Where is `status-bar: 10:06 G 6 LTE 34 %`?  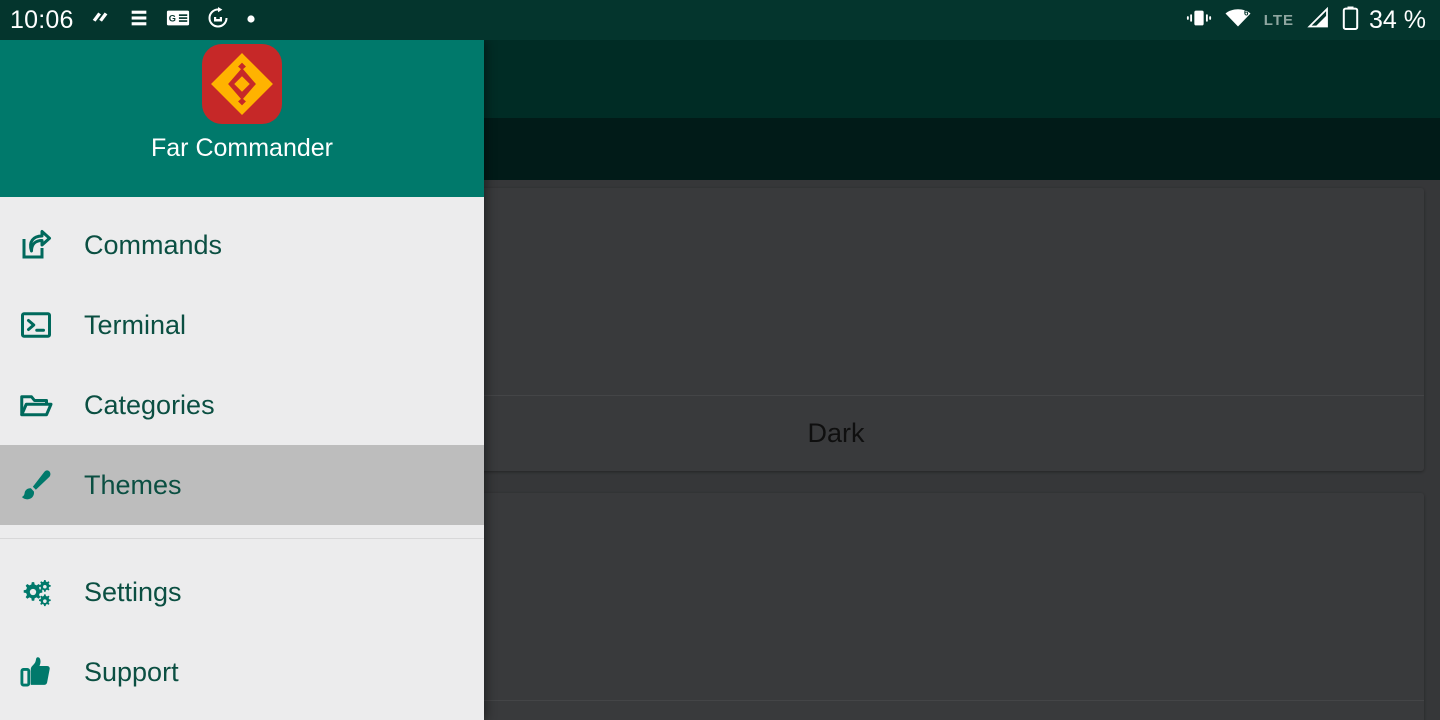
status-bar: 10:06 G 6 LTE 34 % is located at coordinates (720, 20).